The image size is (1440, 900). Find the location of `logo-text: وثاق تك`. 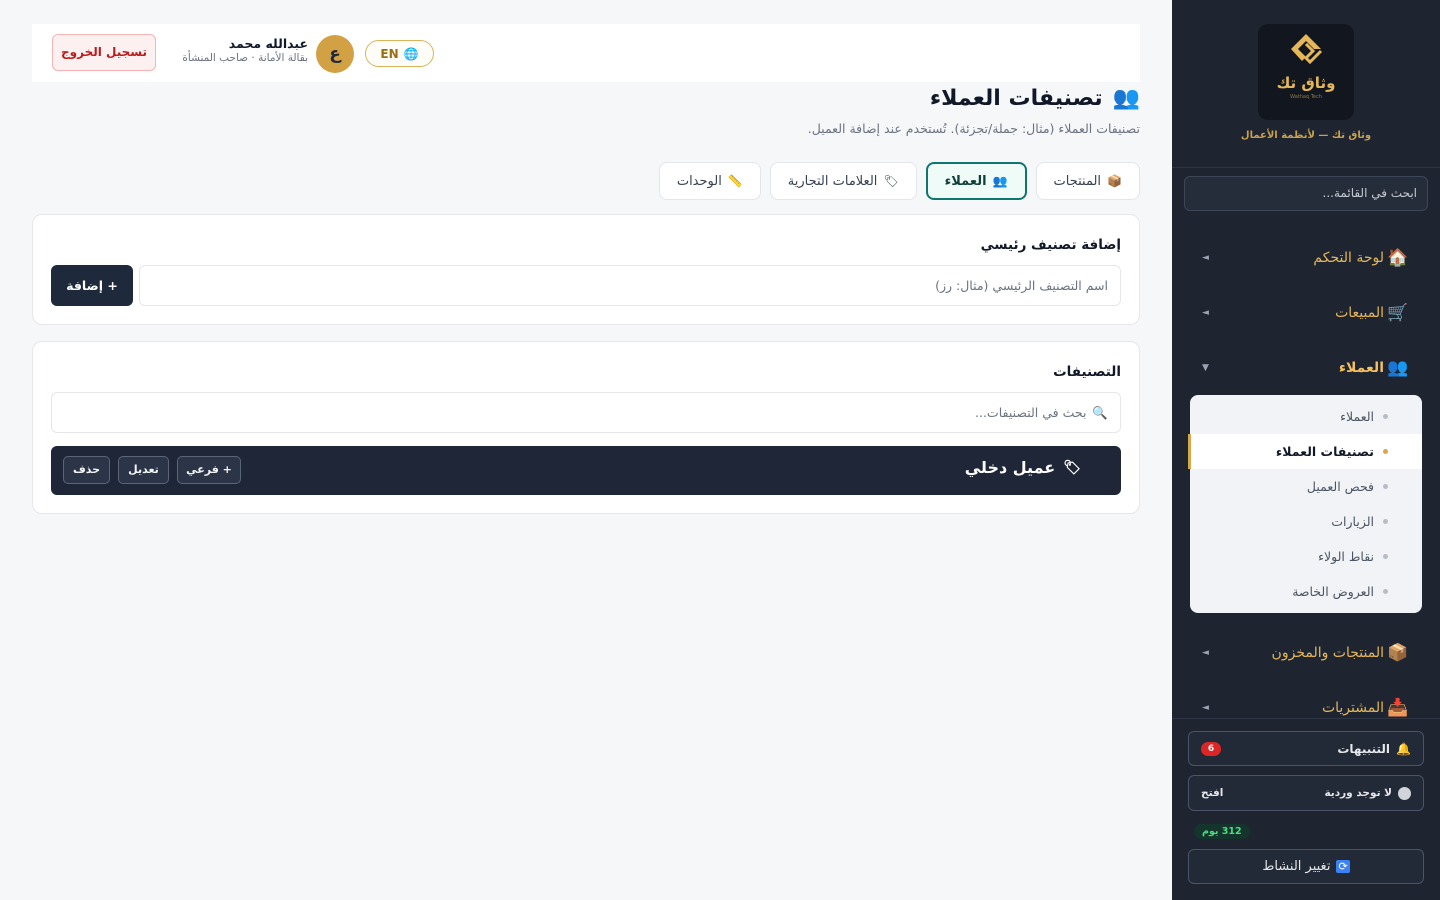

logo-text: وثاق تك is located at coordinates (1306, 83).